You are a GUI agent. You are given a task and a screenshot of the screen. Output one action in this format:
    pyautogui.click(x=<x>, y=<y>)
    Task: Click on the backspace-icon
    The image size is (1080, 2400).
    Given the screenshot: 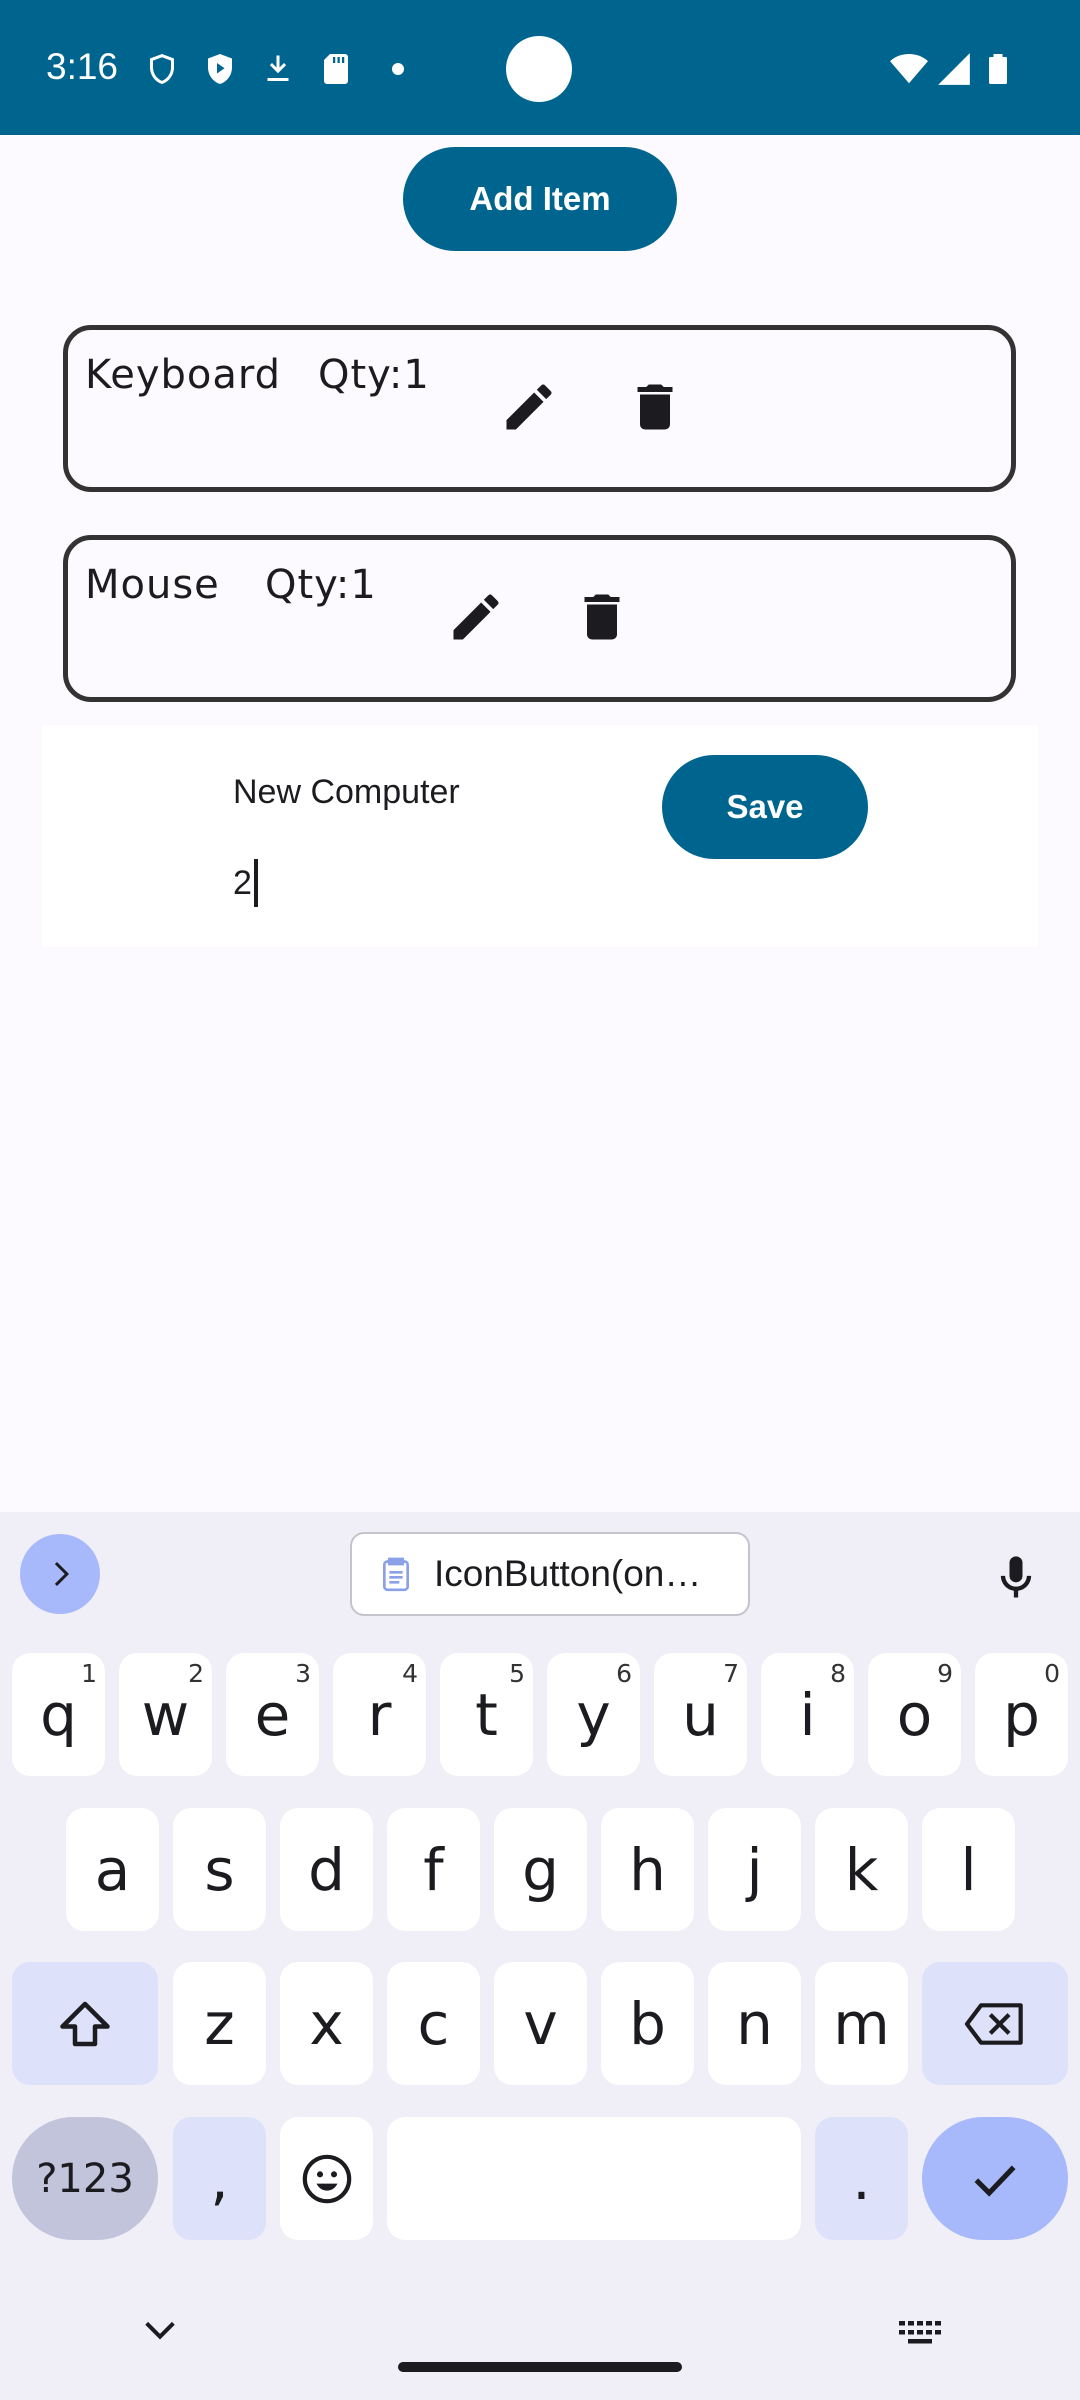 What is the action you would take?
    pyautogui.click(x=993, y=2023)
    